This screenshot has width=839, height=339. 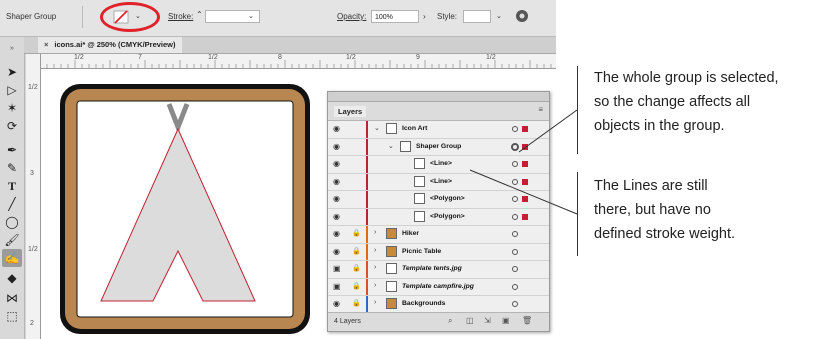 What do you see at coordinates (438, 130) in the screenshot?
I see `layer-row: ◉ ⌄ Icon Art` at bounding box center [438, 130].